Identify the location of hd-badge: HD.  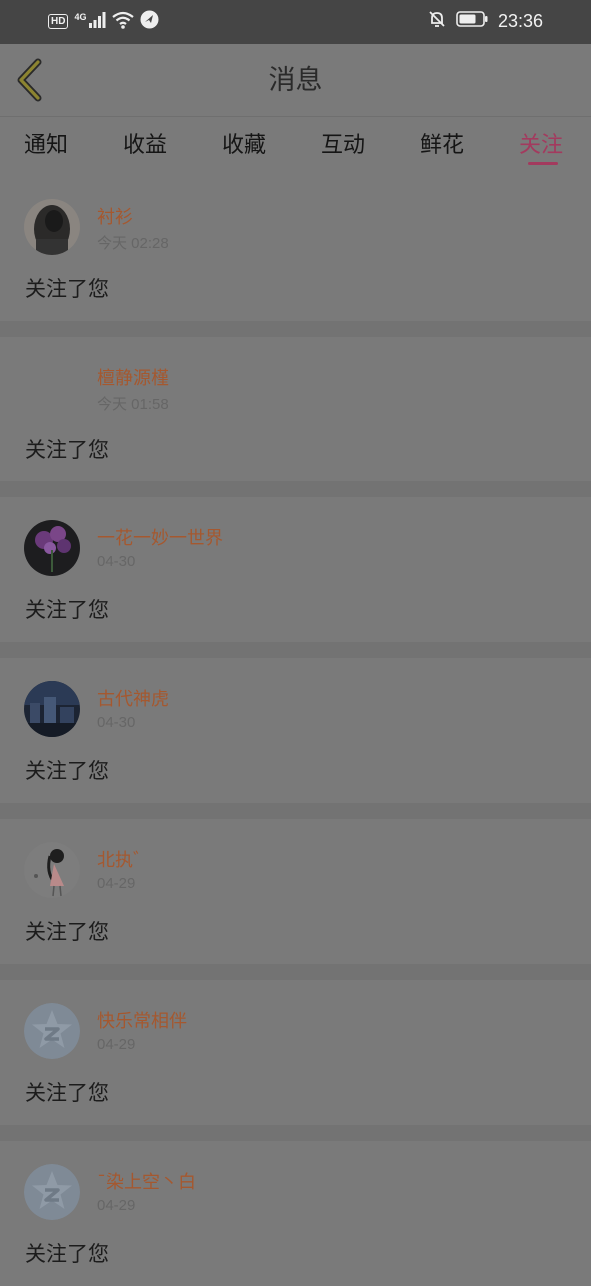
(58, 21).